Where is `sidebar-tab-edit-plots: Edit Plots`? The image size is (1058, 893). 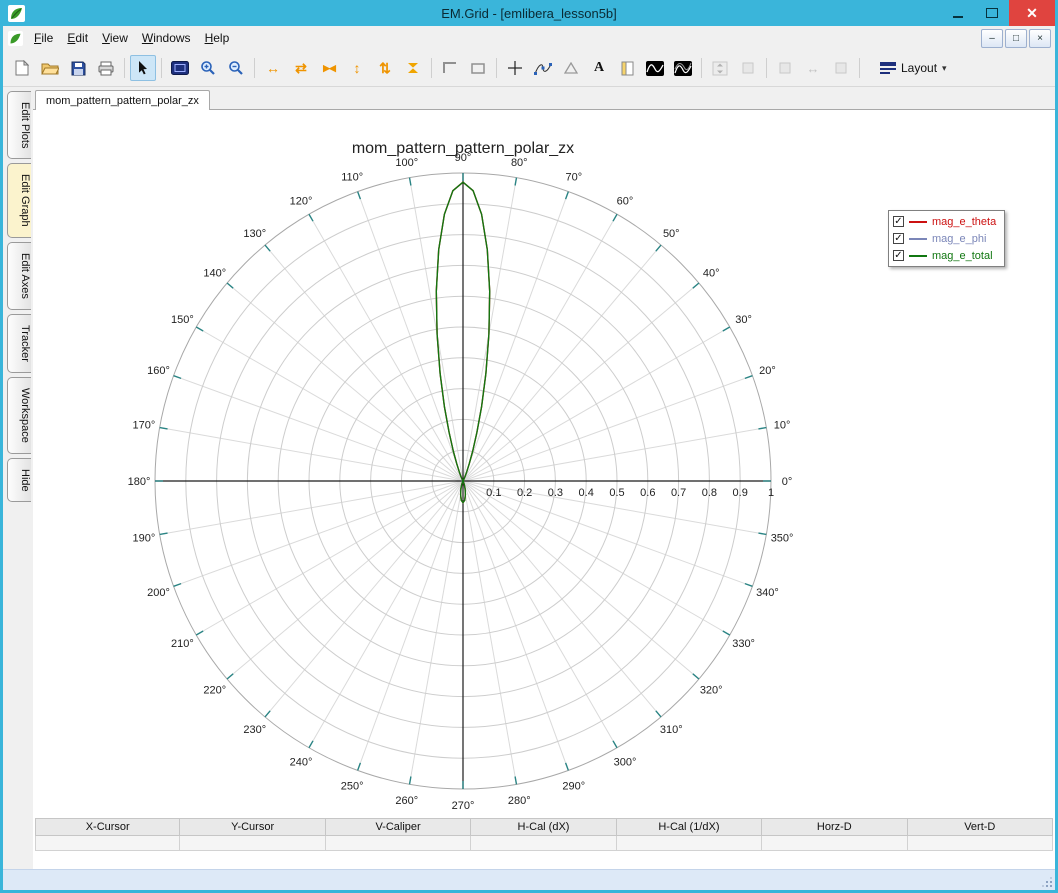
sidebar-tab-edit-plots: Edit Plots is located at coordinates (19, 125).